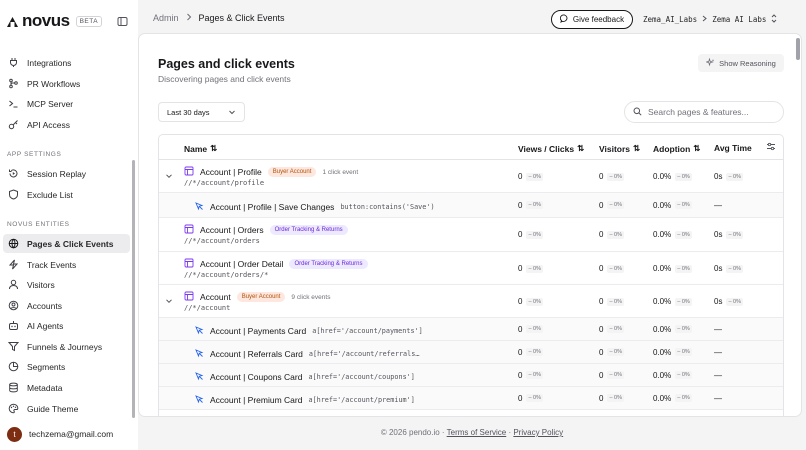 The image size is (806, 450). I want to click on sidebar-item-segments: Segments, so click(66, 366).